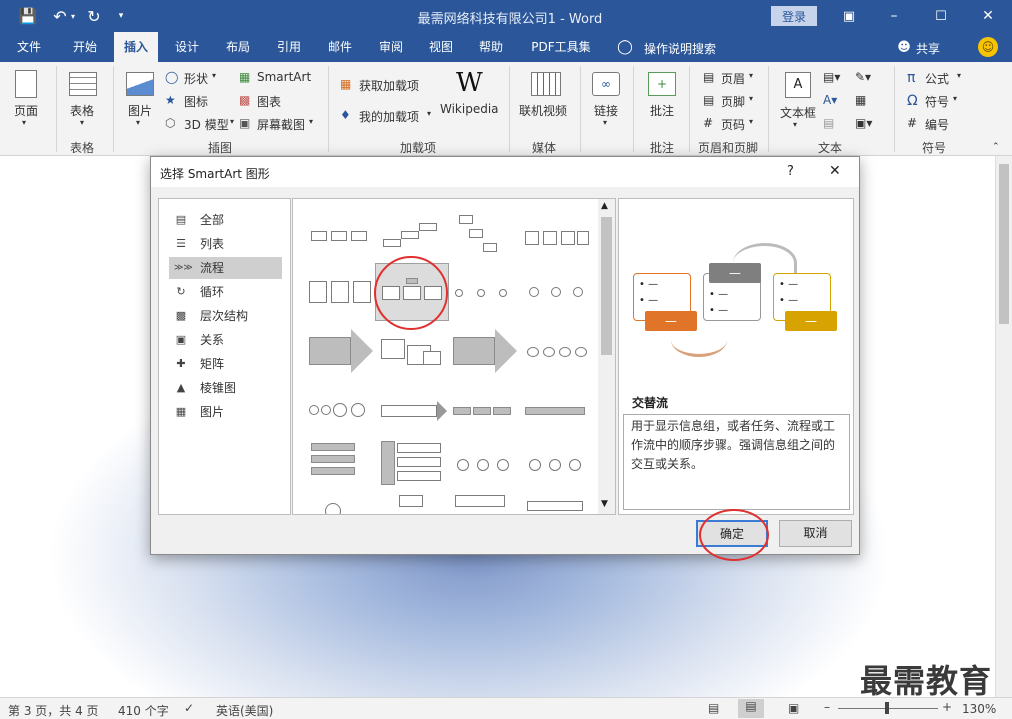 This screenshot has width=1012, height=719. Describe the element at coordinates (189, 708) in the screenshot. I see `proofing-icon: ✓` at that location.